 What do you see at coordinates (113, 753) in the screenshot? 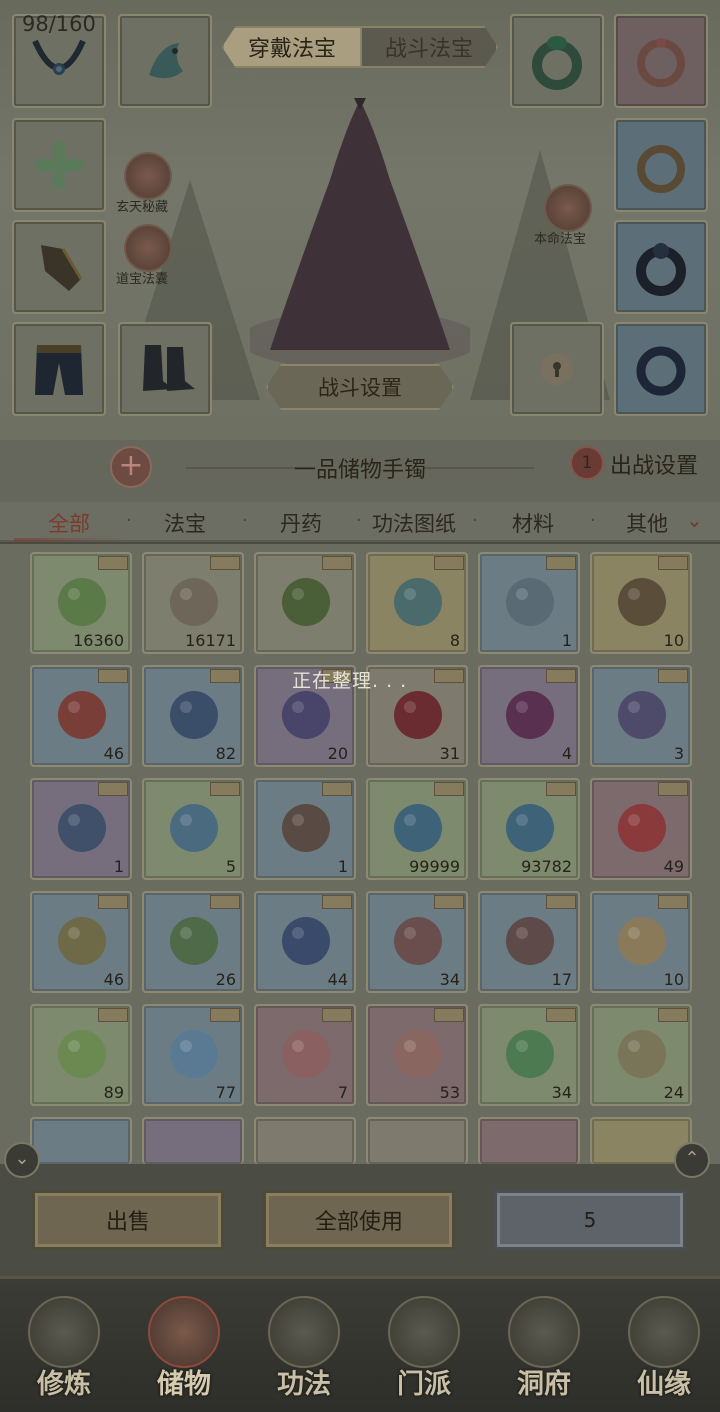
I see `item-count: 46` at bounding box center [113, 753].